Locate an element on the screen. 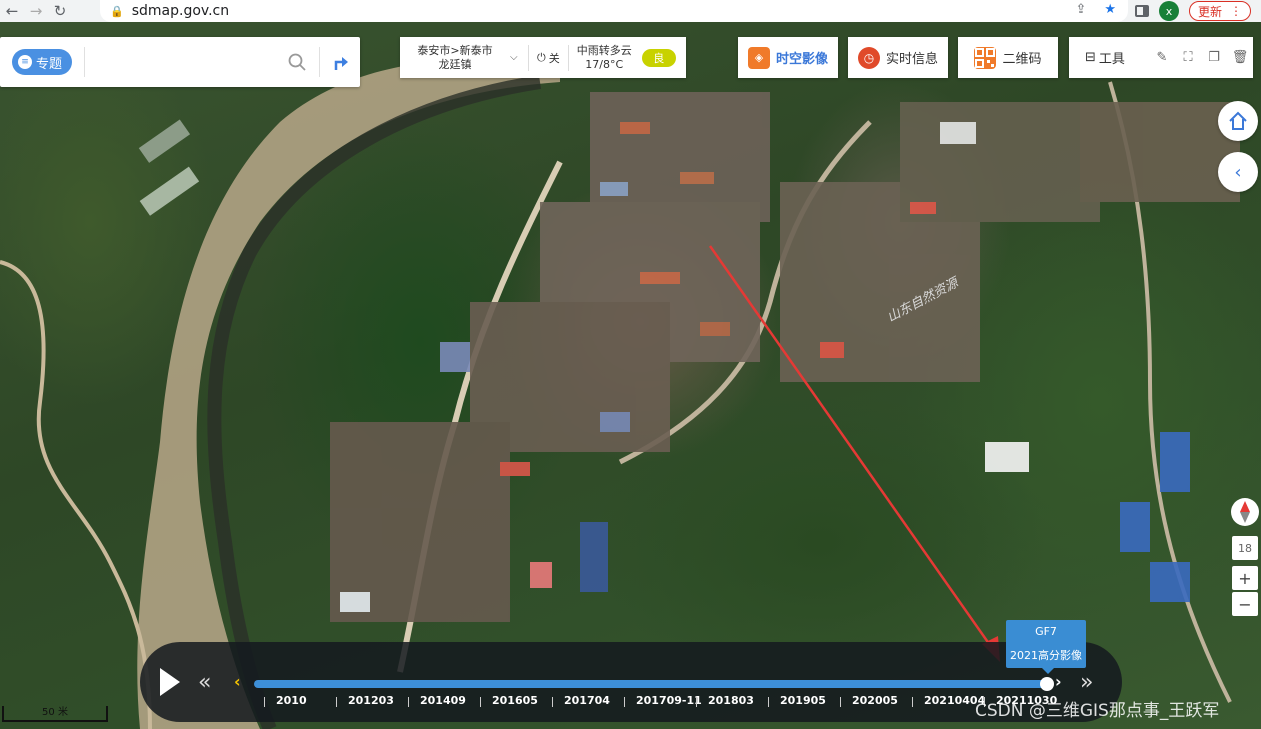  tools-panel: ⊟ 工具 ✎ ⛶ ❐ 🗑 is located at coordinates (1161, 57).